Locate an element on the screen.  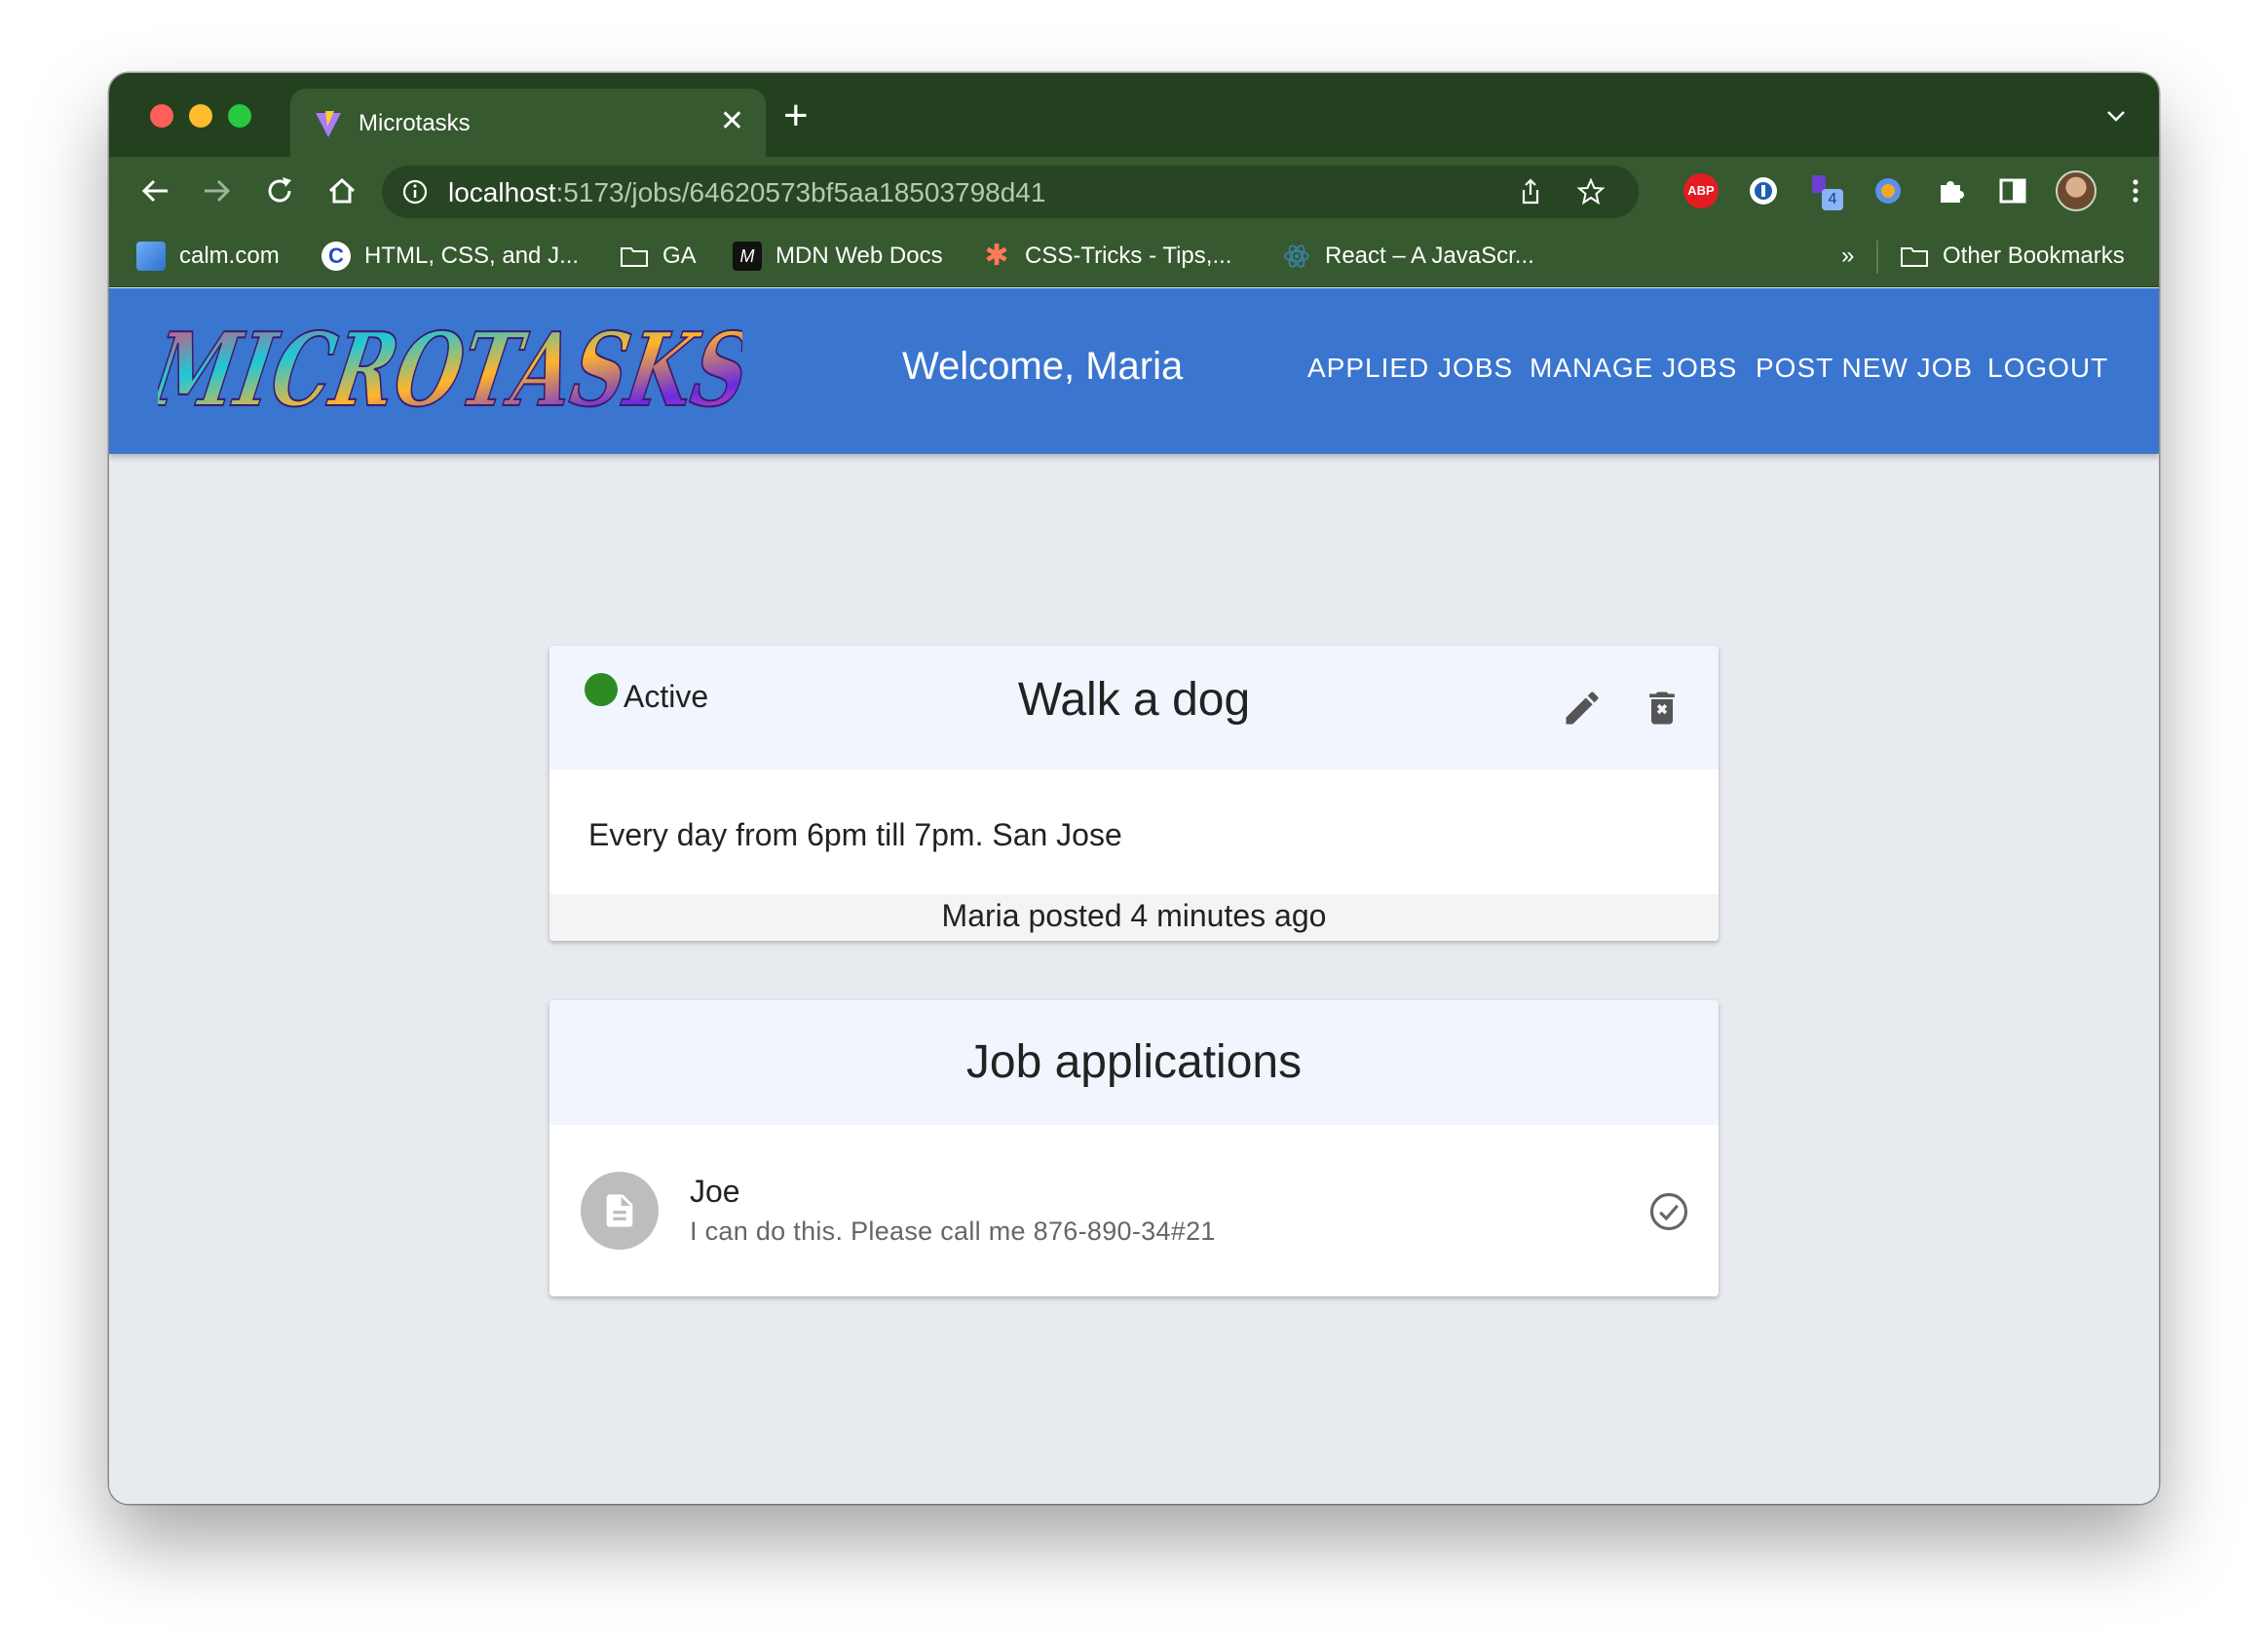
nav-applied-jobs: APPLIED JOBS is located at coordinates (1410, 369).